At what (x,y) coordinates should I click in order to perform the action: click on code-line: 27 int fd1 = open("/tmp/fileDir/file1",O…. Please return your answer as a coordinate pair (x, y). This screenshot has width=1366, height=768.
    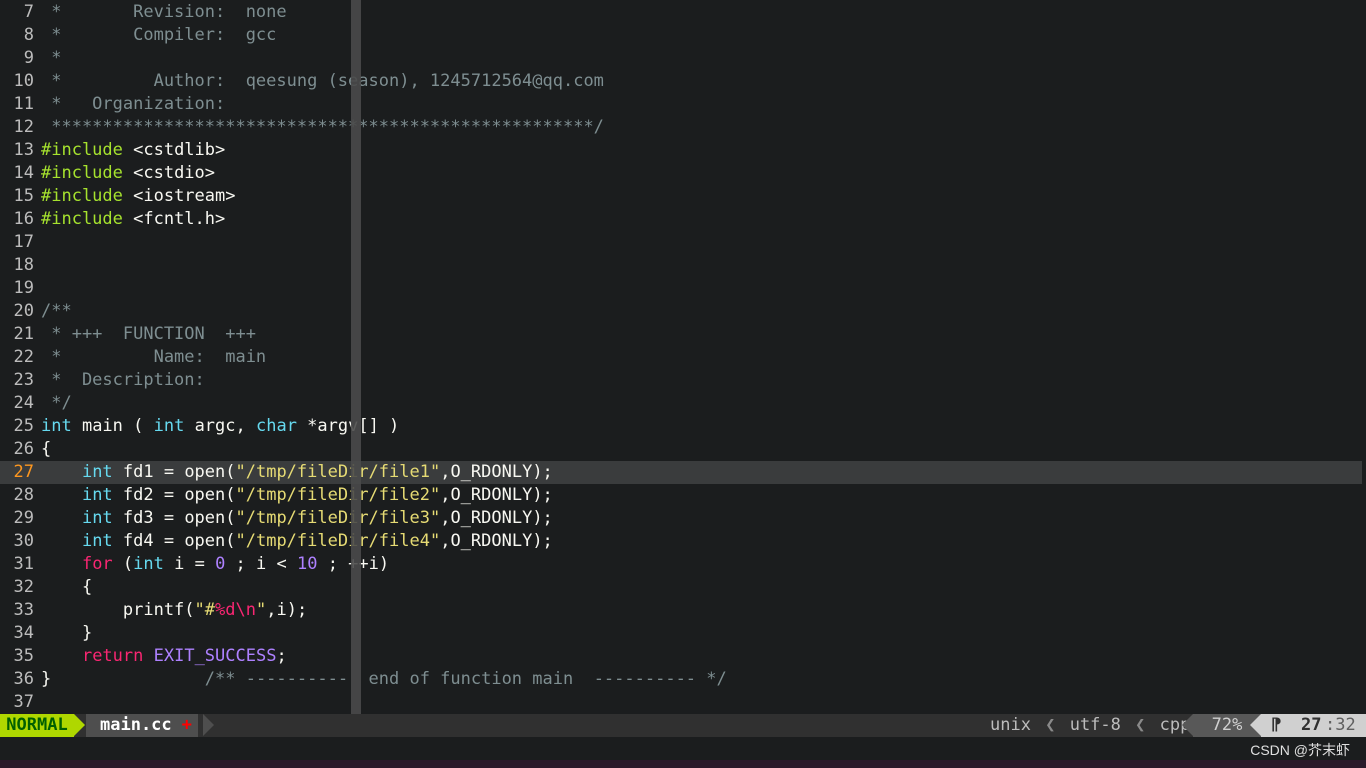
    Looking at the image, I should click on (681, 472).